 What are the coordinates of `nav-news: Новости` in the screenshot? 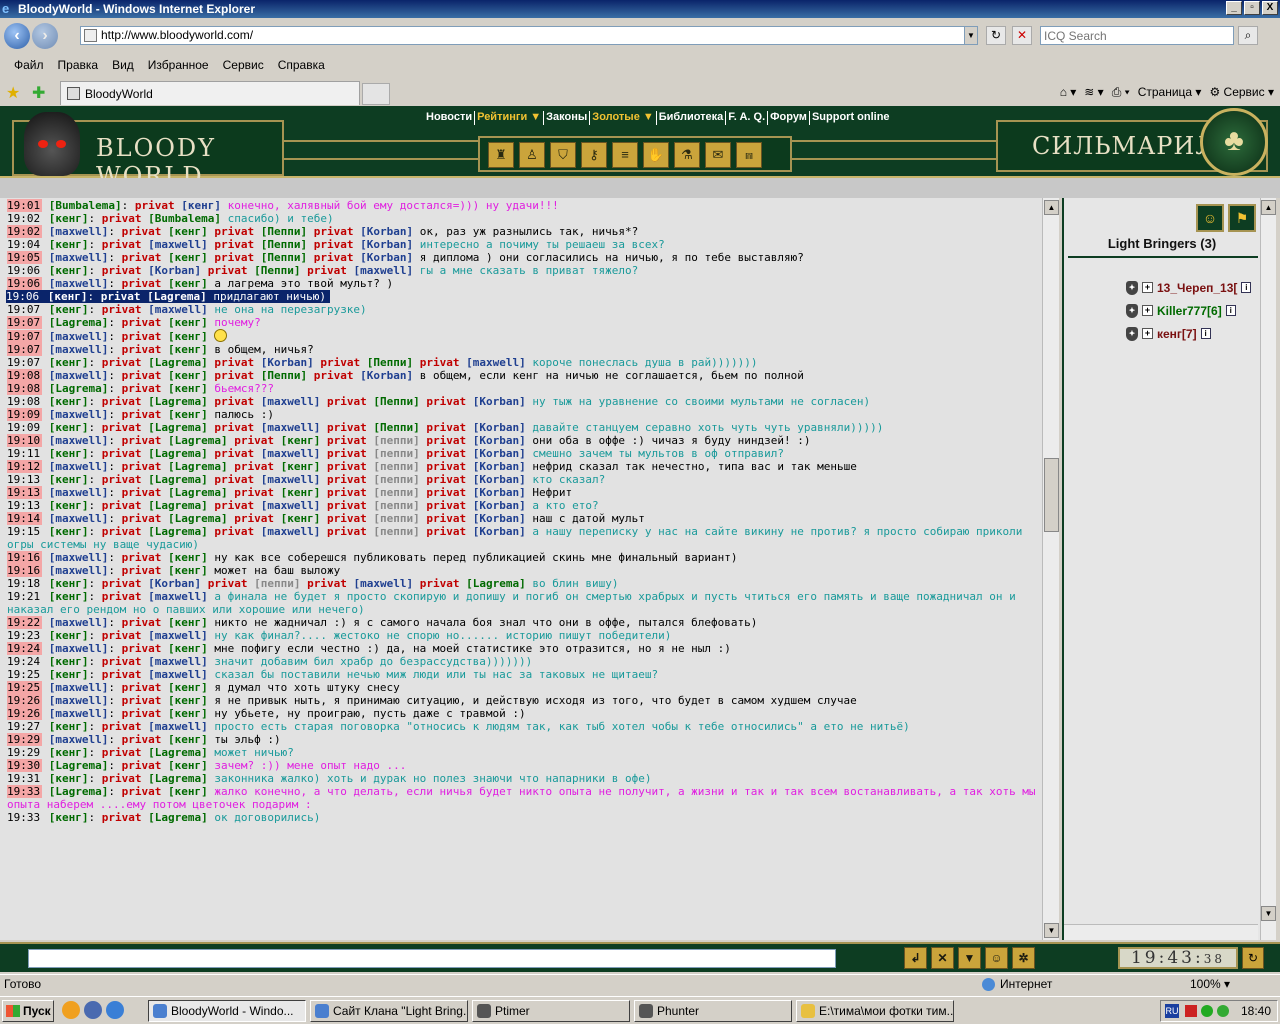 It's located at (450, 118).